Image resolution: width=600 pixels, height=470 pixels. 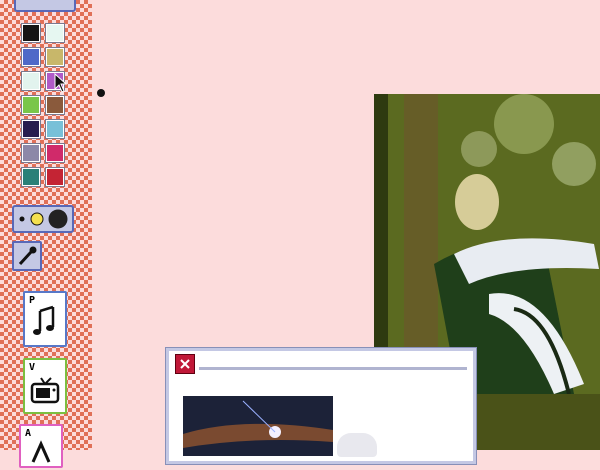 What do you see at coordinates (32, 300) in the screenshot?
I see `doc-letter: P` at bounding box center [32, 300].